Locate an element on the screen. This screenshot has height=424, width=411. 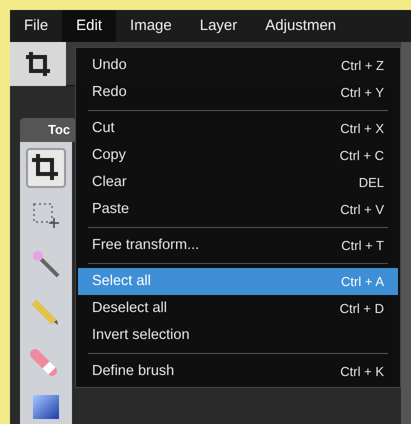
wand-icon is located at coordinates (46, 264).